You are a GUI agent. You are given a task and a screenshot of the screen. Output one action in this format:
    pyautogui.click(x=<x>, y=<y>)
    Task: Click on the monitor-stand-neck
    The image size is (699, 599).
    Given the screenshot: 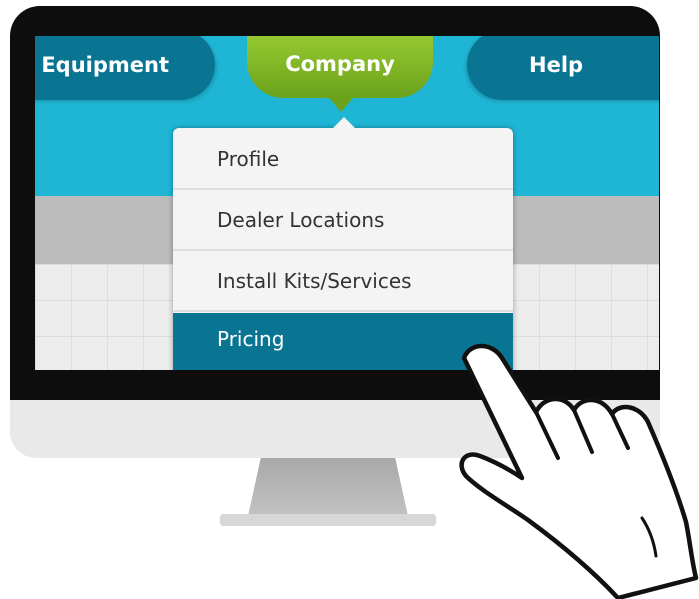 What is the action you would take?
    pyautogui.click(x=328, y=487)
    